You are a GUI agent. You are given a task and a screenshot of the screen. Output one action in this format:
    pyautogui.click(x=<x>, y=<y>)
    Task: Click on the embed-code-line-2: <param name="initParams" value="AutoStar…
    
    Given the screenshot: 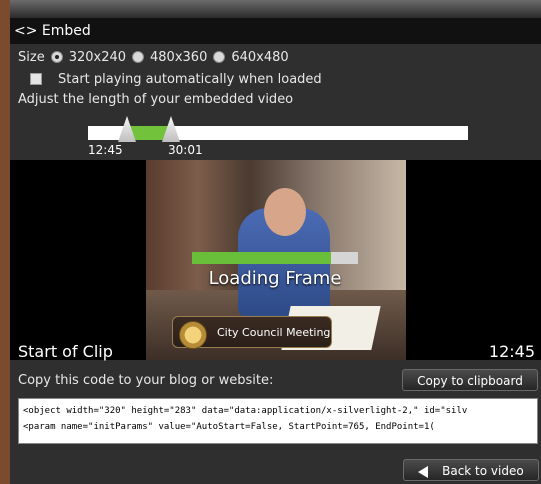 What is the action you would take?
    pyautogui.click(x=229, y=427)
    